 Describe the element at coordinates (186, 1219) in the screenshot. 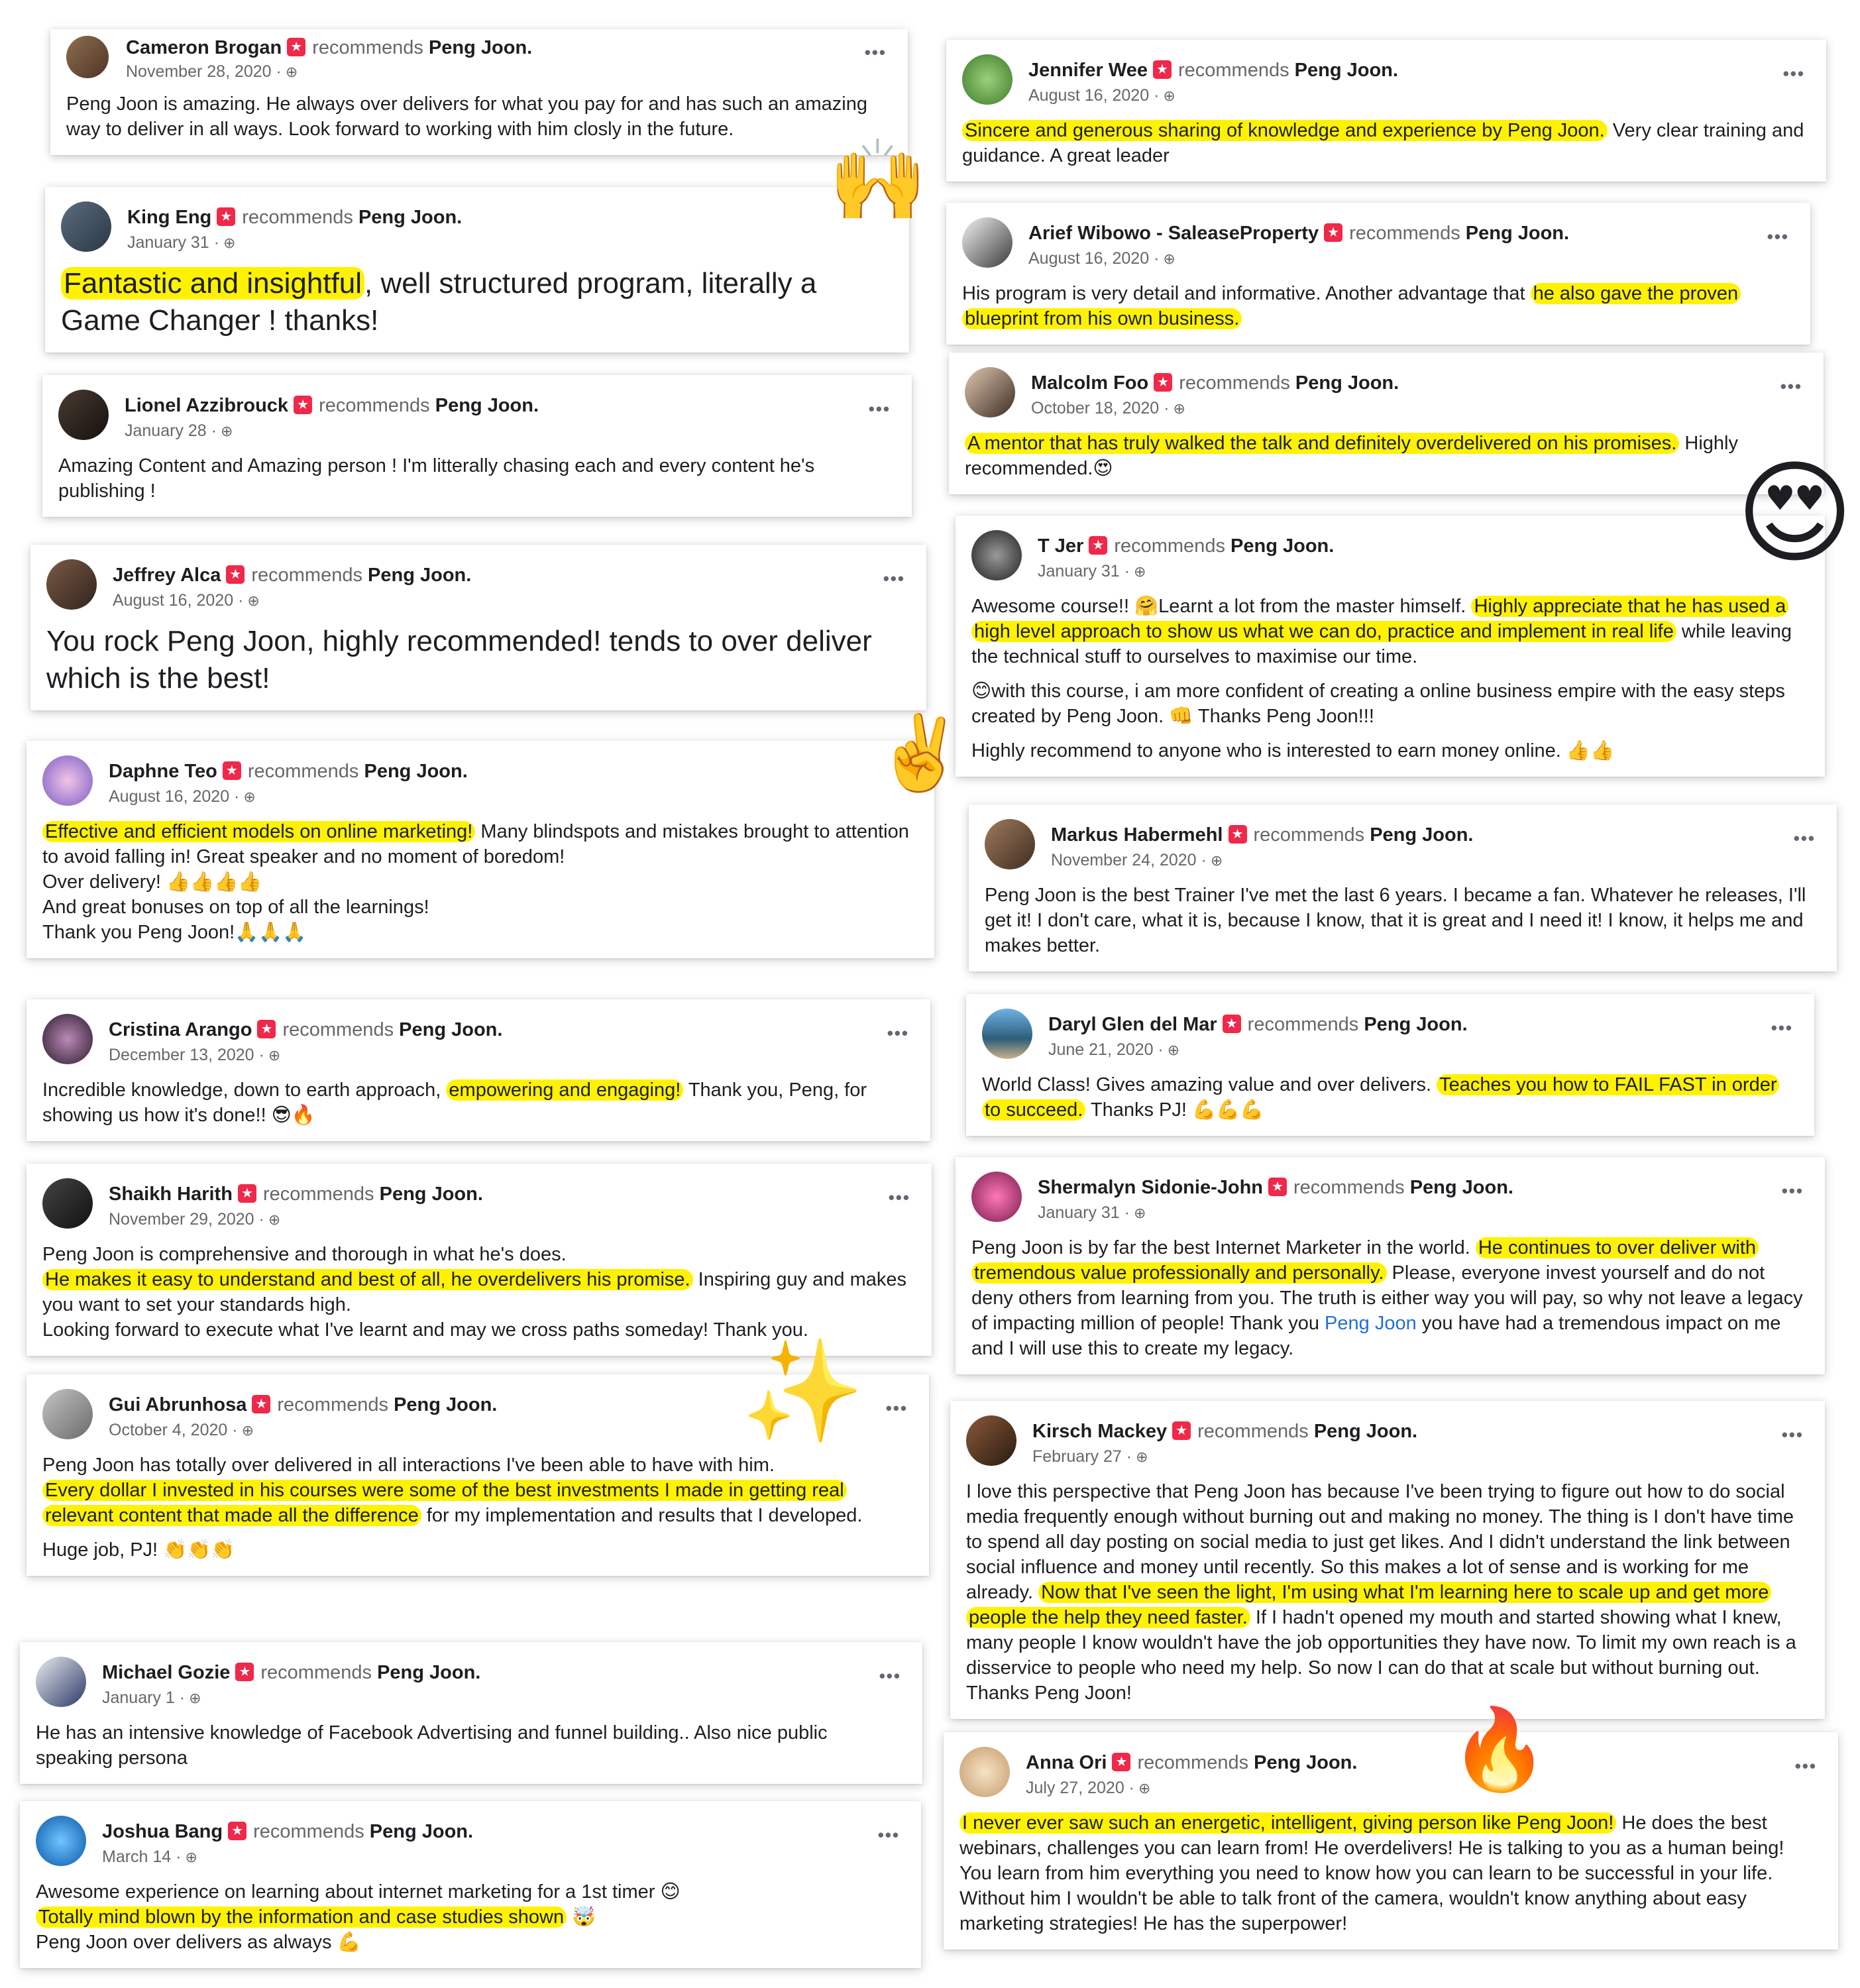

I see `post-date: November 29, 2020 ·` at that location.